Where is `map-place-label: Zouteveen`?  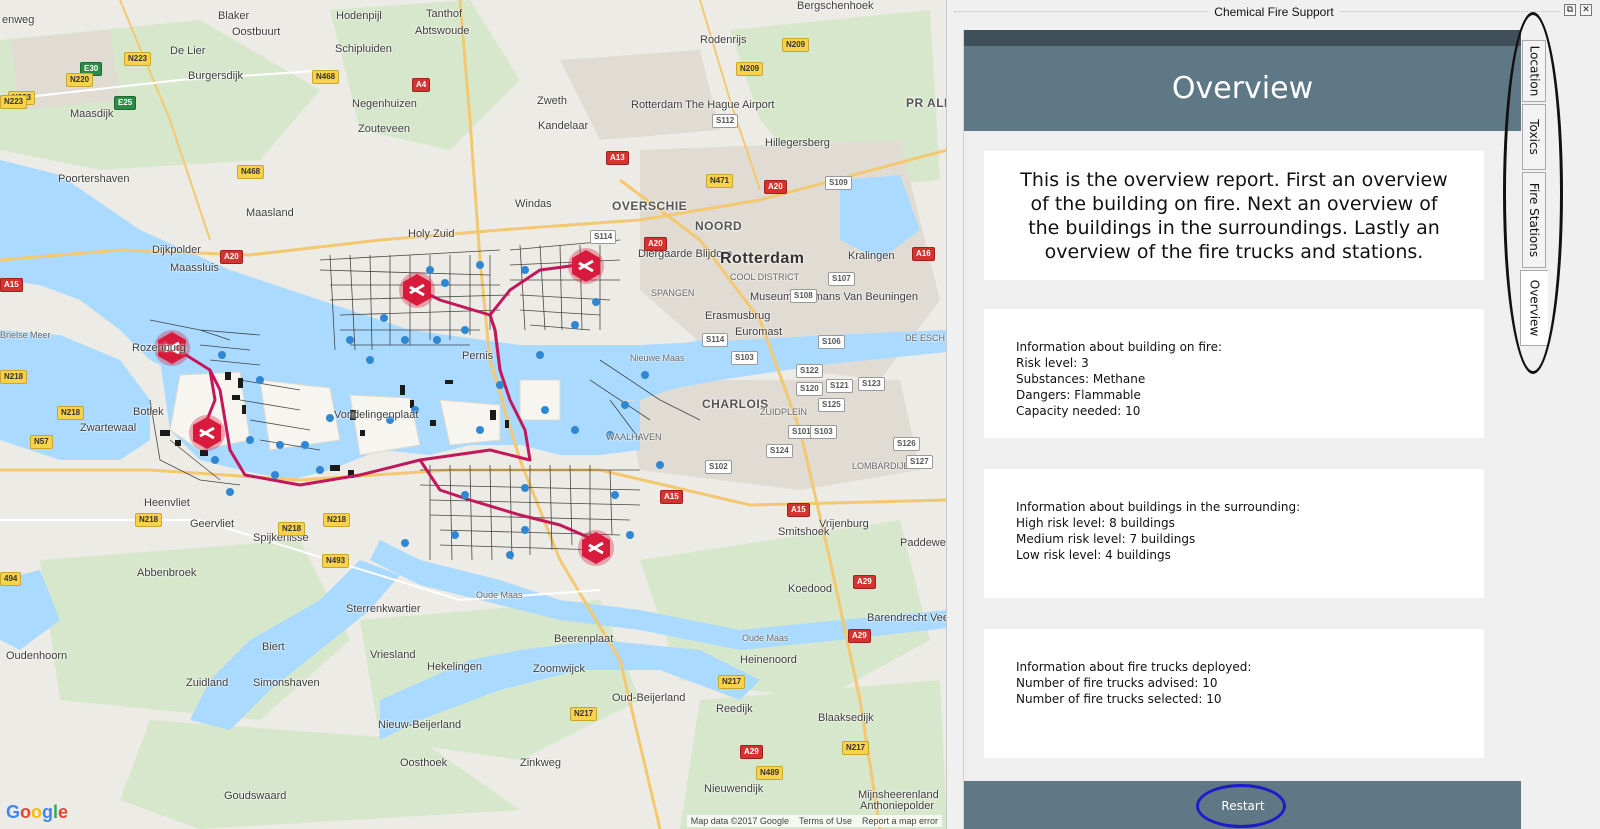 map-place-label: Zouteveen is located at coordinates (384, 129).